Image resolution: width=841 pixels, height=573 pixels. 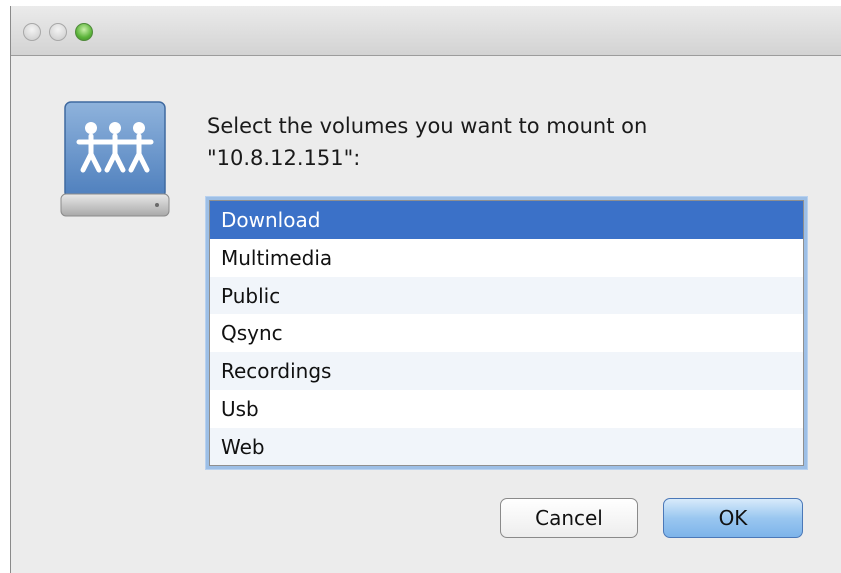 I want to click on title-bar, so click(x=426, y=31).